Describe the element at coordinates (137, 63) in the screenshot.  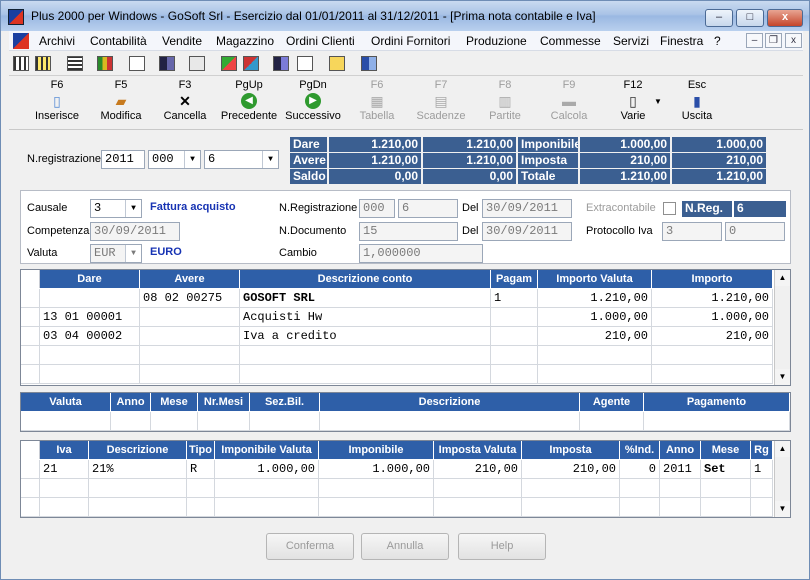
I see `page-icon` at that location.